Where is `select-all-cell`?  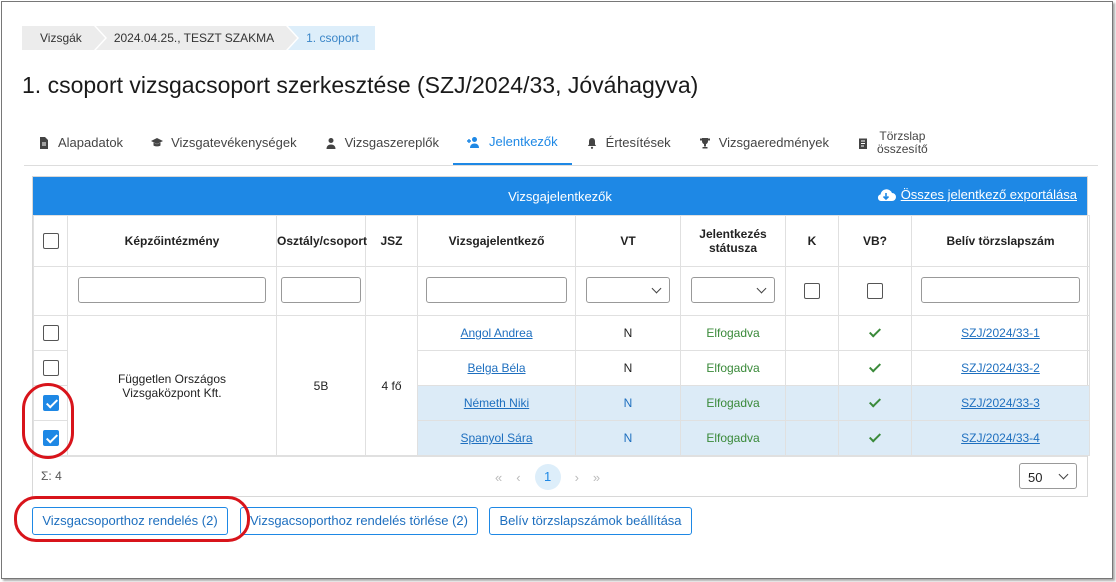 select-all-cell is located at coordinates (50, 241).